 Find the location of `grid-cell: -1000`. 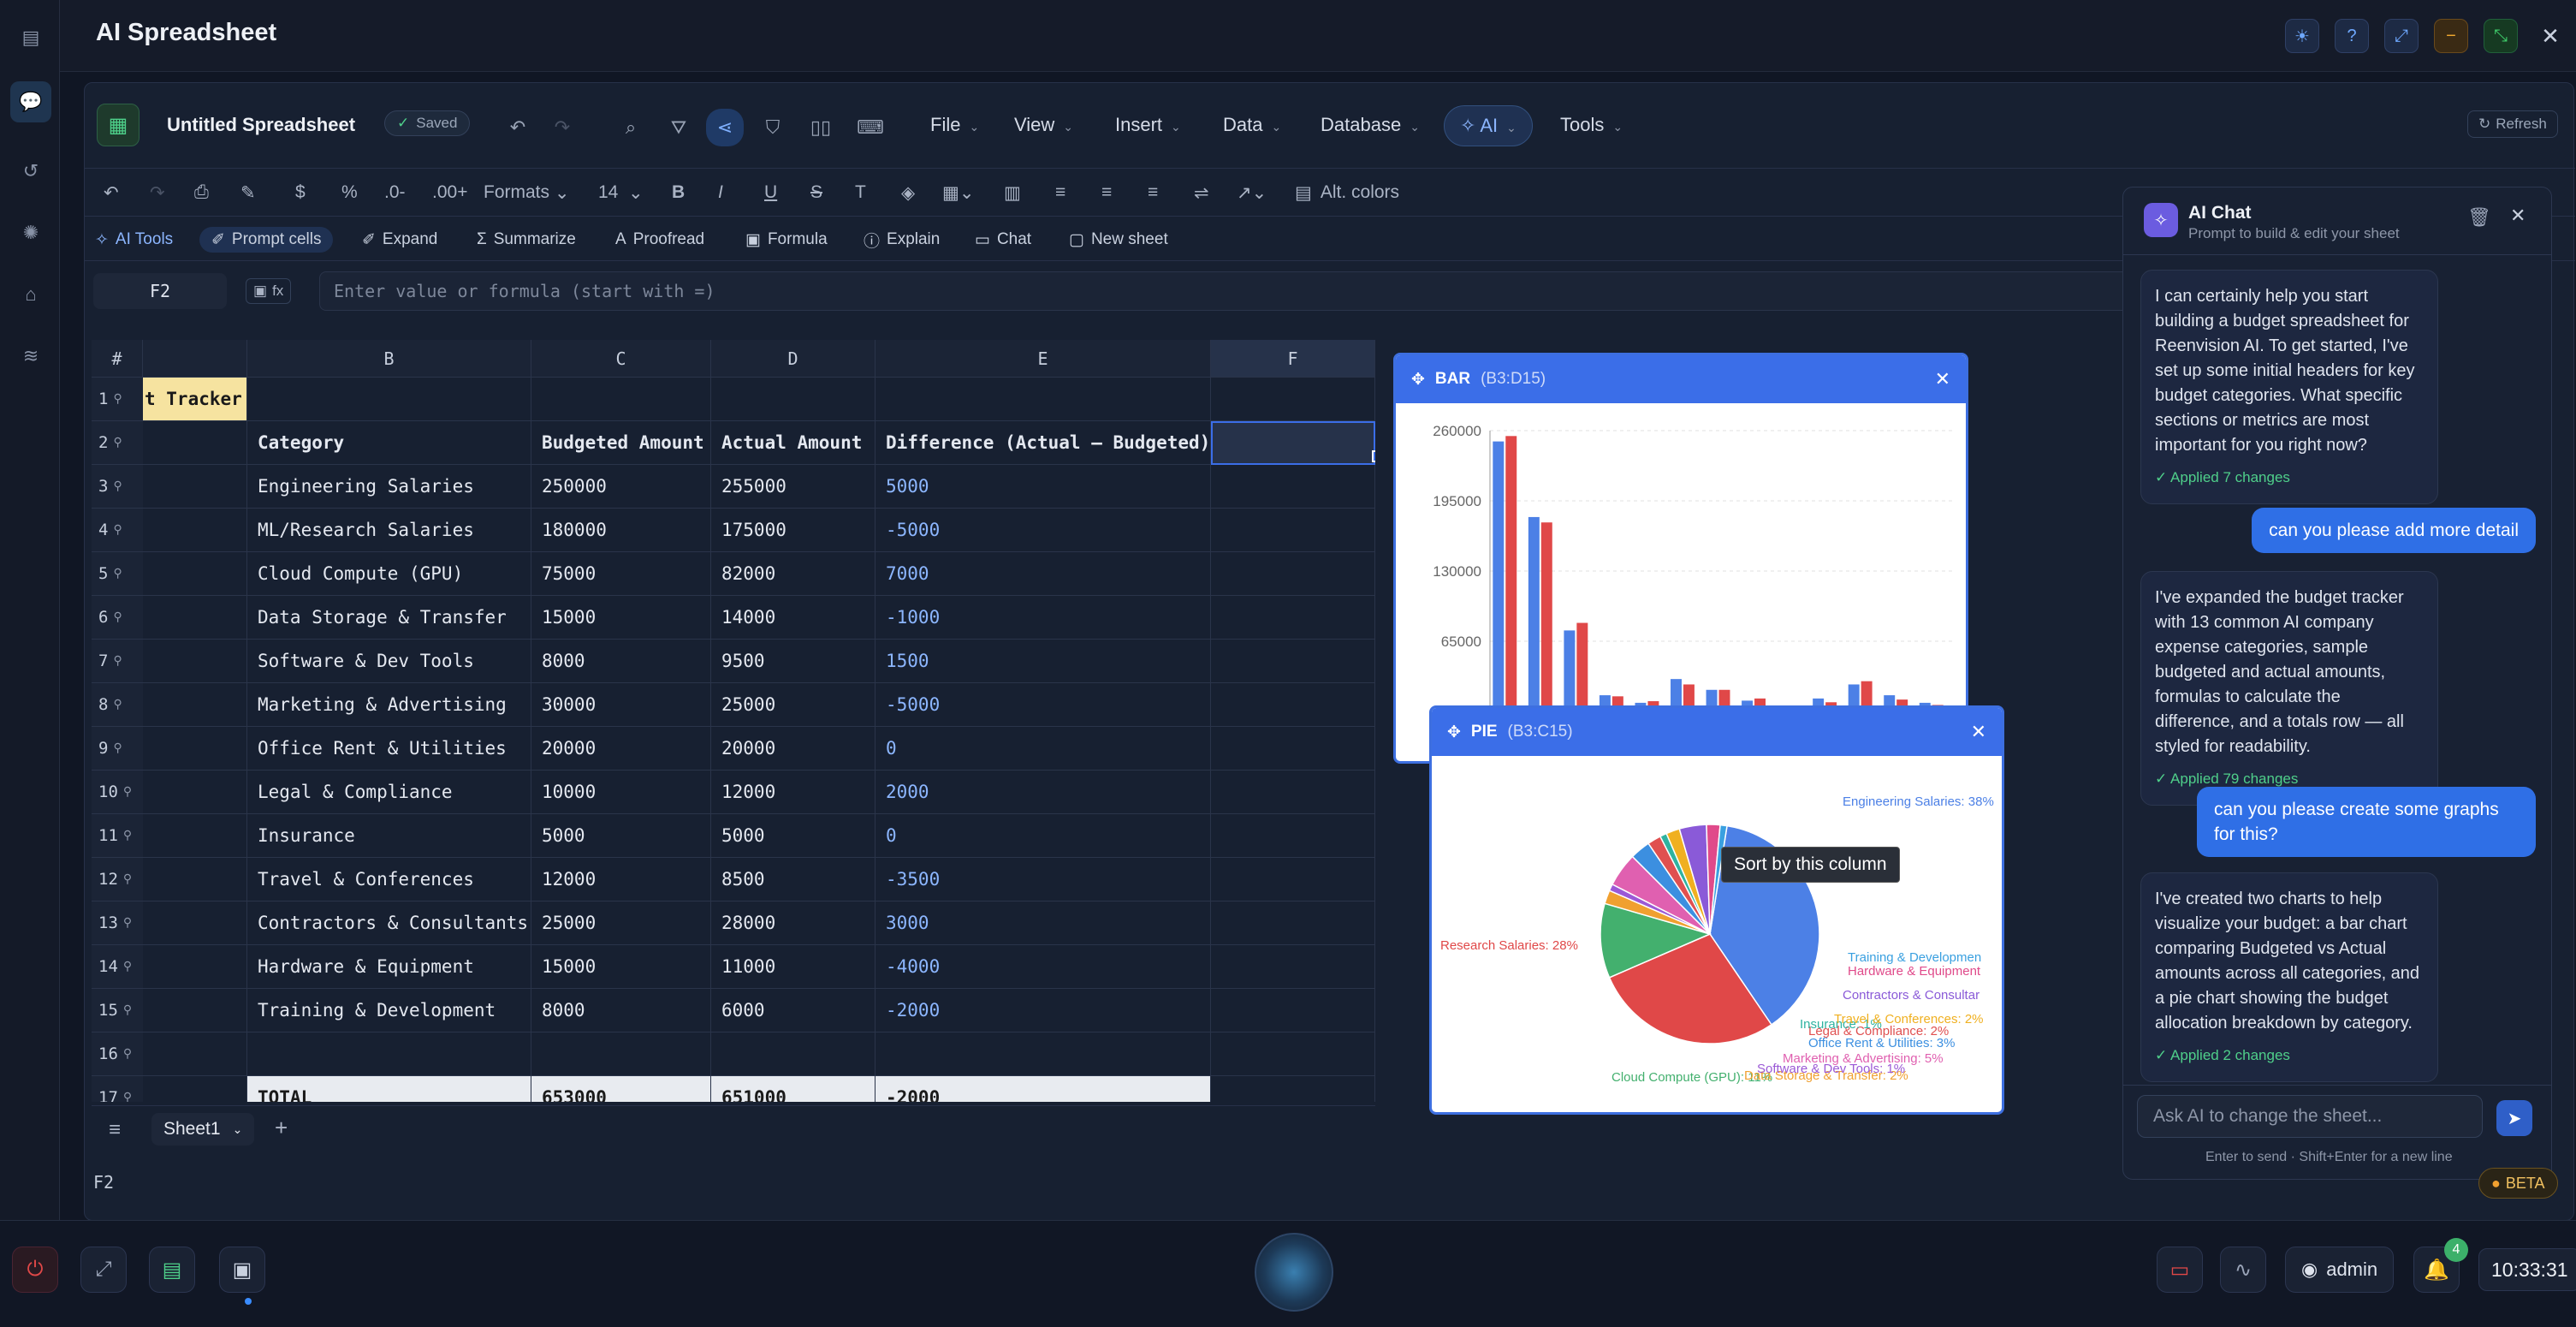

grid-cell: -1000 is located at coordinates (1043, 618).